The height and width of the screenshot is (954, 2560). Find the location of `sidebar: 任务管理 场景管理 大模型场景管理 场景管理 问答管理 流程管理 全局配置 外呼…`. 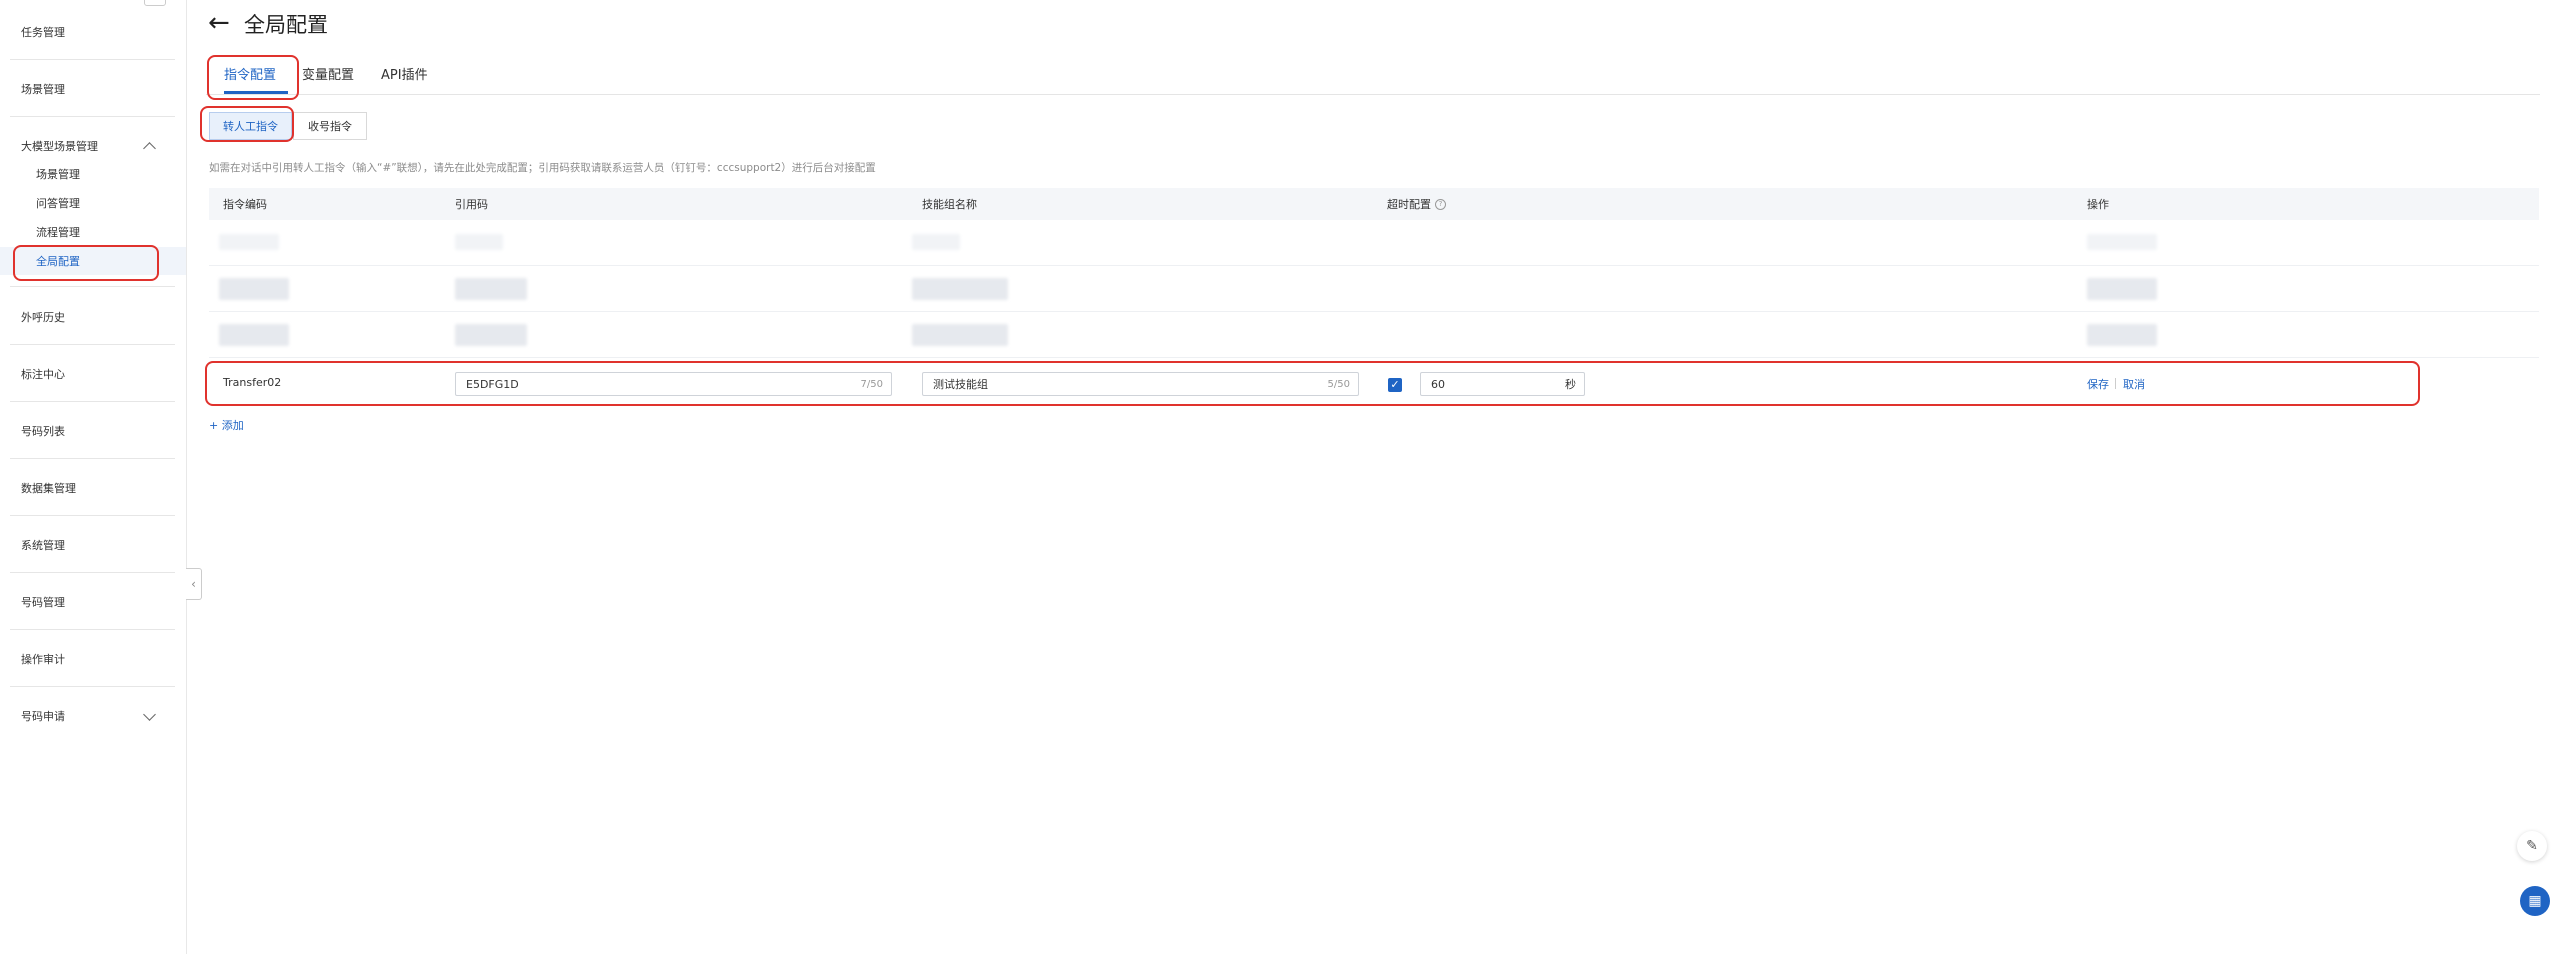

sidebar: 任务管理 场景管理 大模型场景管理 场景管理 问答管理 流程管理 全局配置 外呼… is located at coordinates (93, 477).